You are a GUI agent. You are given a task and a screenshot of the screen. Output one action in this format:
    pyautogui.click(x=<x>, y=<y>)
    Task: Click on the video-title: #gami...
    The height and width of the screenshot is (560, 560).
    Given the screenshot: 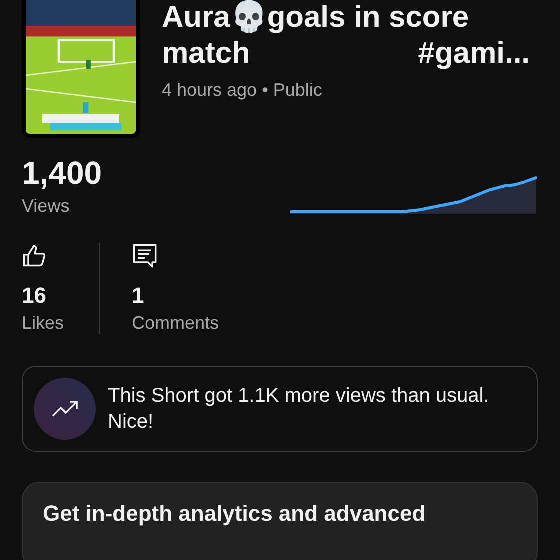 What is the action you would take?
    pyautogui.click(x=474, y=54)
    